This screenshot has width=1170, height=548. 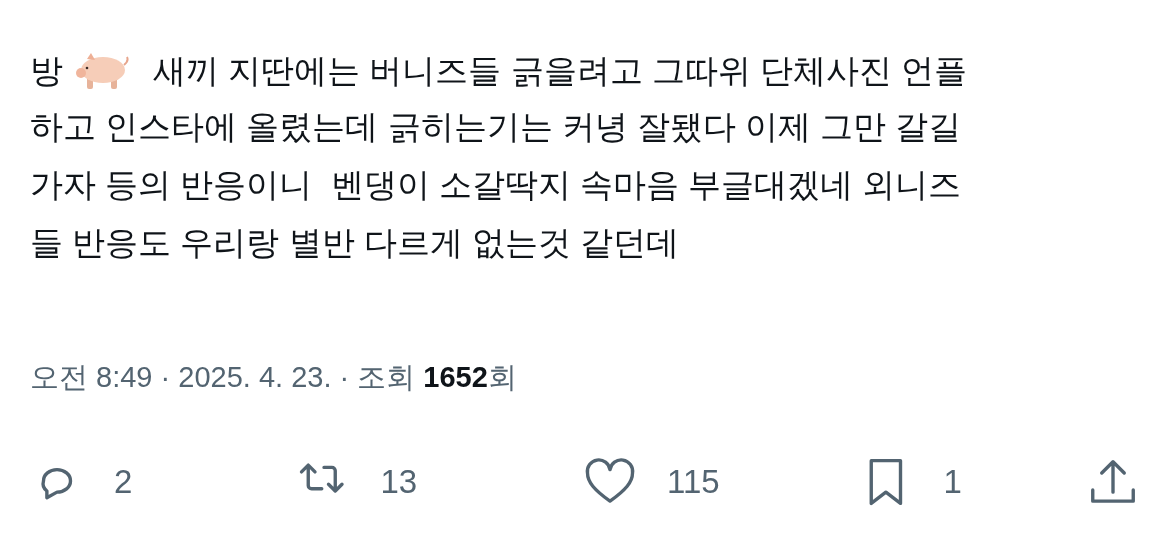 I want to click on post-text: 방, so click(x=46, y=71).